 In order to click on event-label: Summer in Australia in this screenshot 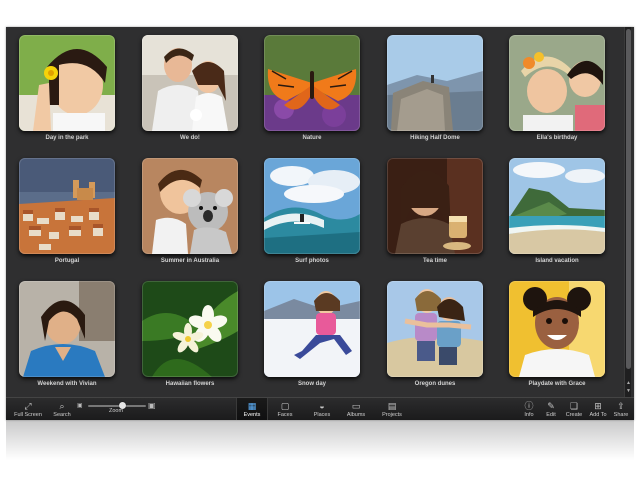, I will do `click(190, 261)`.